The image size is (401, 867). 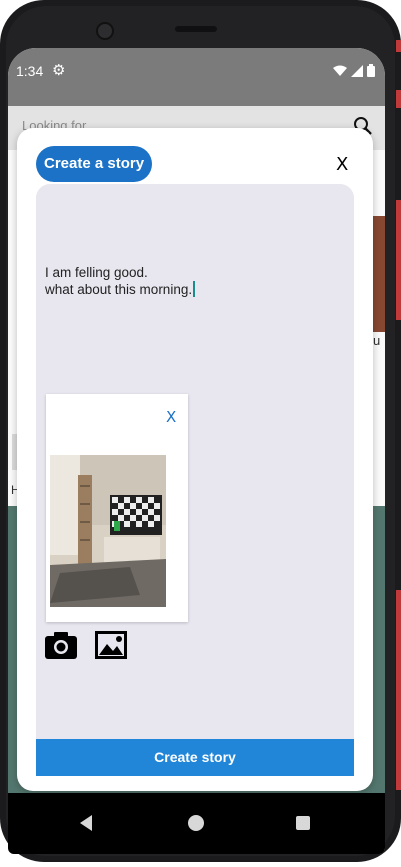 What do you see at coordinates (61, 645) in the screenshot?
I see `camera-icon` at bounding box center [61, 645].